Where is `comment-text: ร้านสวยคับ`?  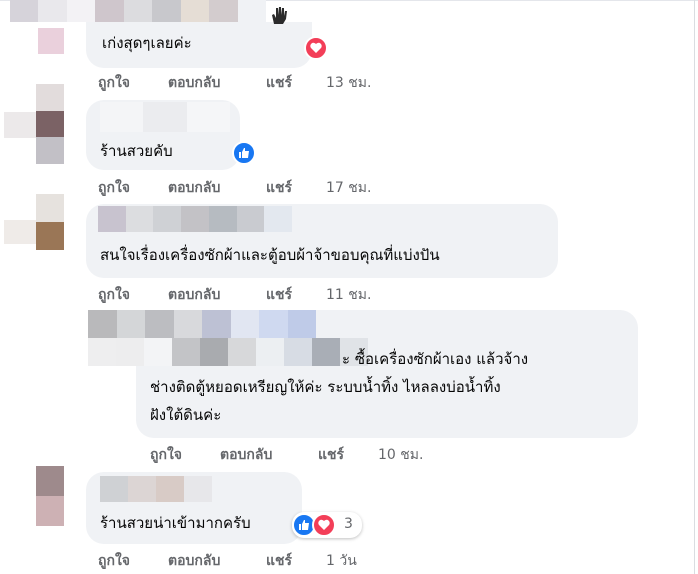
comment-text: ร้านสวยคับ is located at coordinates (136, 151).